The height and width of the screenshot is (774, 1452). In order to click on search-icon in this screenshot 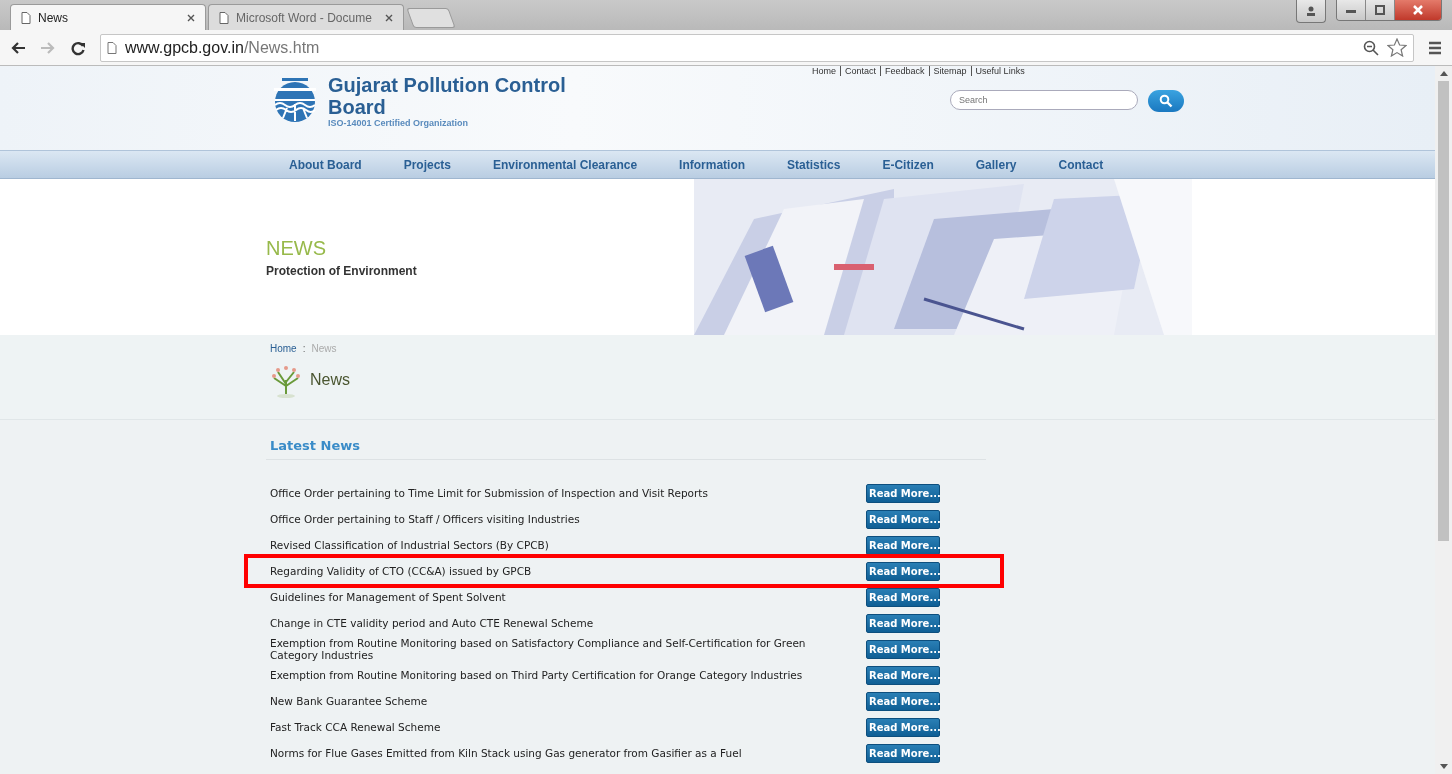, I will do `click(1166, 101)`.